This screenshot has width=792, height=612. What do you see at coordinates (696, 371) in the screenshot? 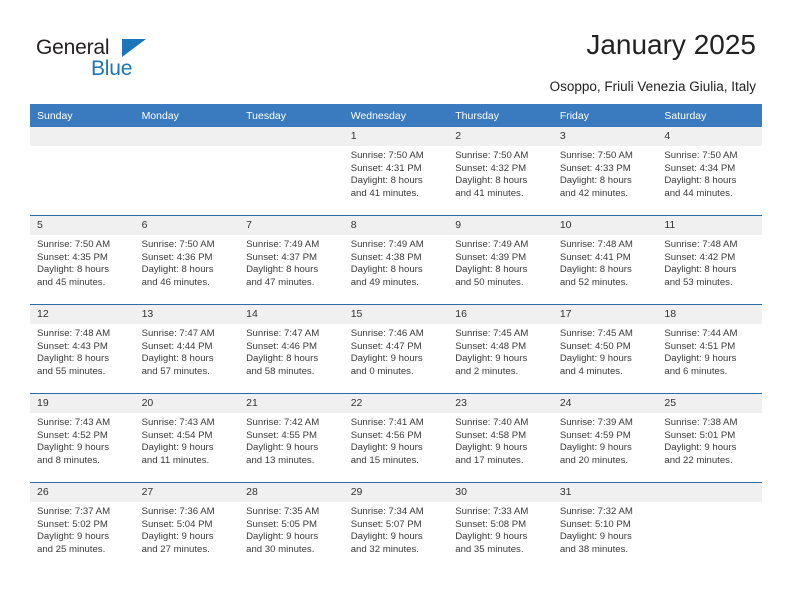
I see `daylight-text-line2: and 6 minutes.` at bounding box center [696, 371].